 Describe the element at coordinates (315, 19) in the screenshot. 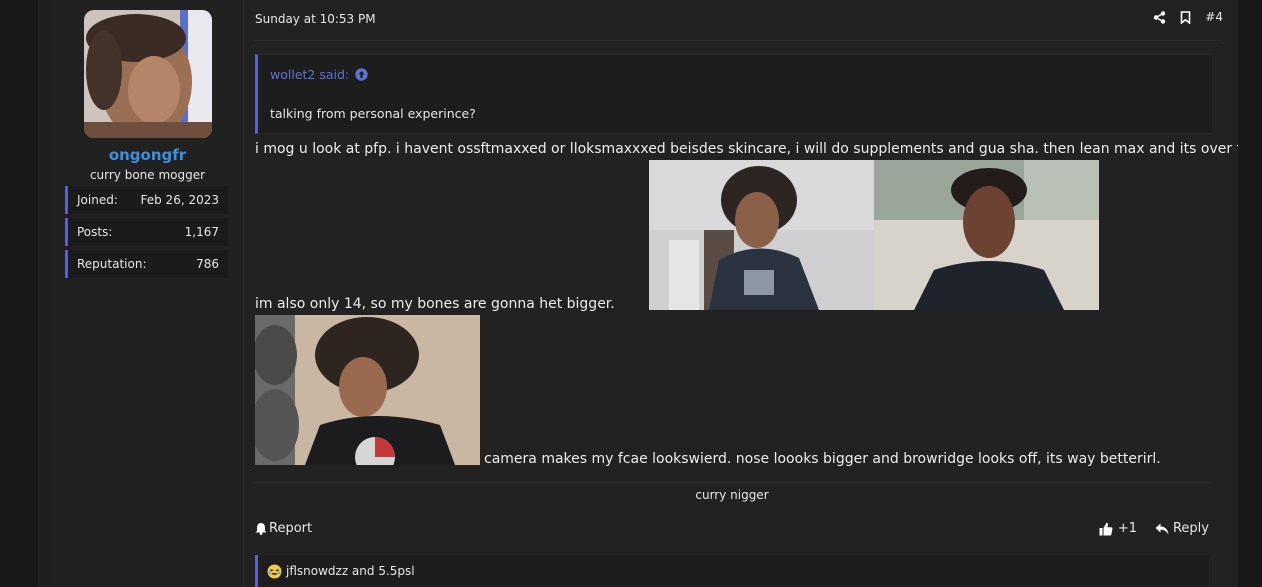

I see `post-date: Sunday at 10:53 PM` at that location.